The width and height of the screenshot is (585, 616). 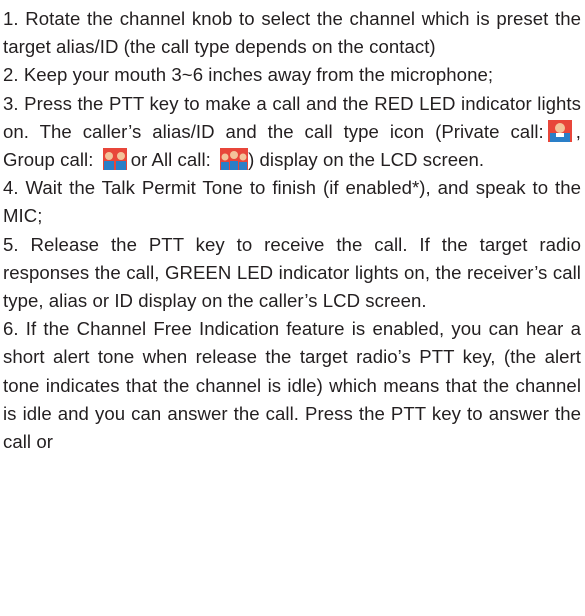 What do you see at coordinates (170, 160) in the screenshot?
I see `step-3-text-c: or All call:` at bounding box center [170, 160].